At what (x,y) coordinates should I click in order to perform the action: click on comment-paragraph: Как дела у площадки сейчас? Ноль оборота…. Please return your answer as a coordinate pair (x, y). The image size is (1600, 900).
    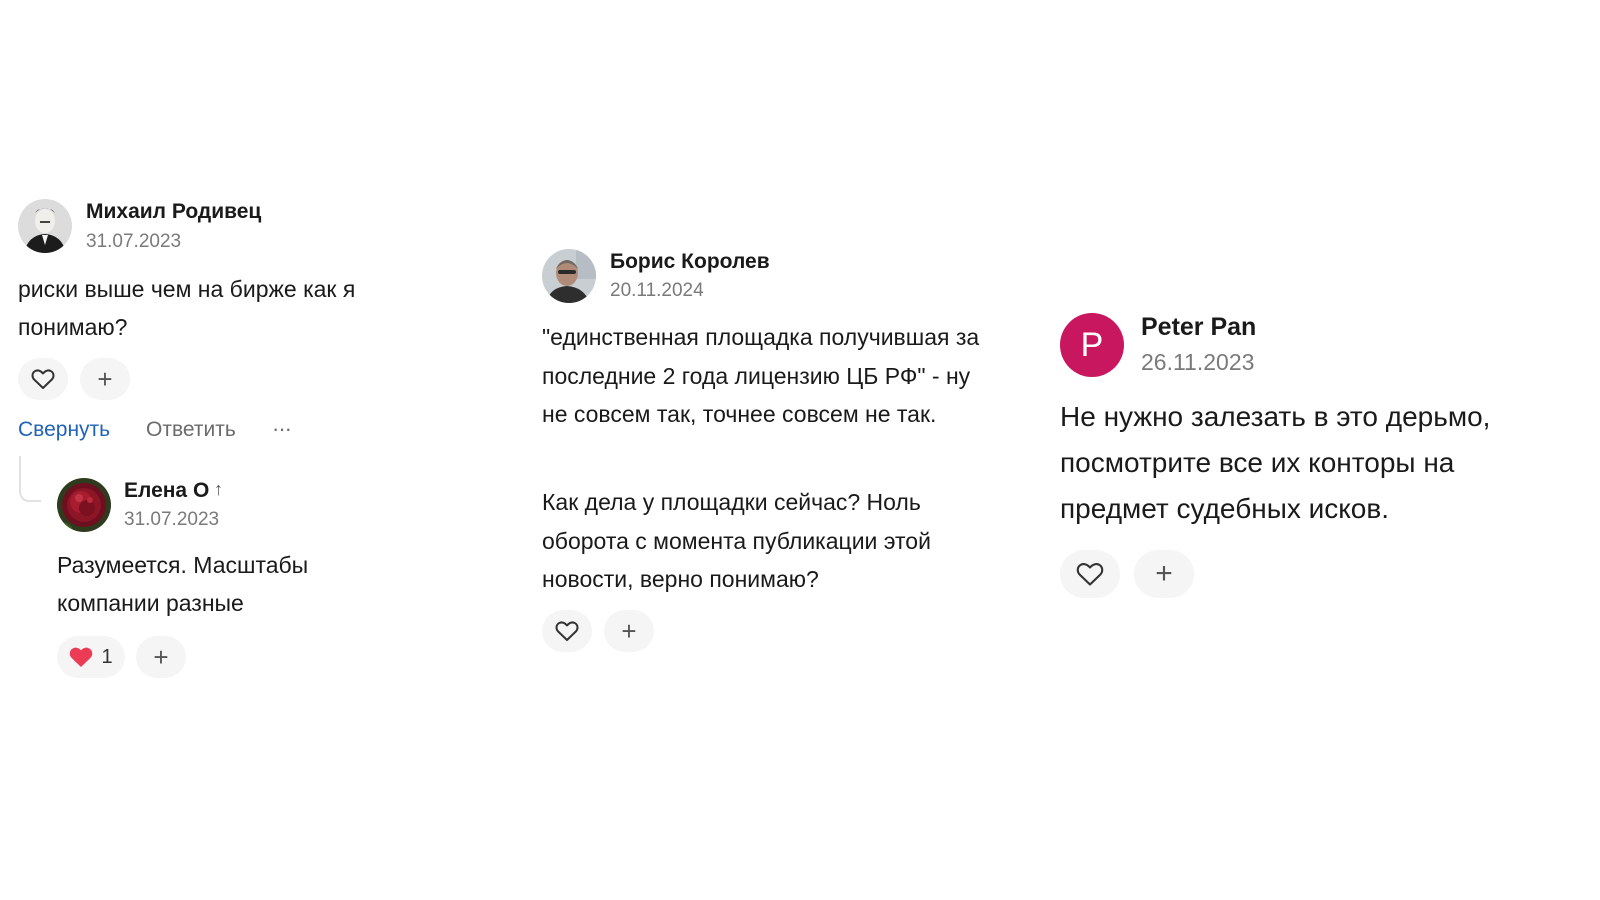
    Looking at the image, I should click on (736, 540).